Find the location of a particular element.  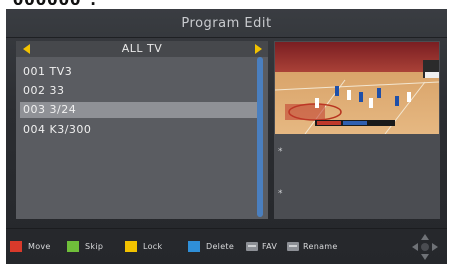

hint-fav: FAV is located at coordinates (261, 246).